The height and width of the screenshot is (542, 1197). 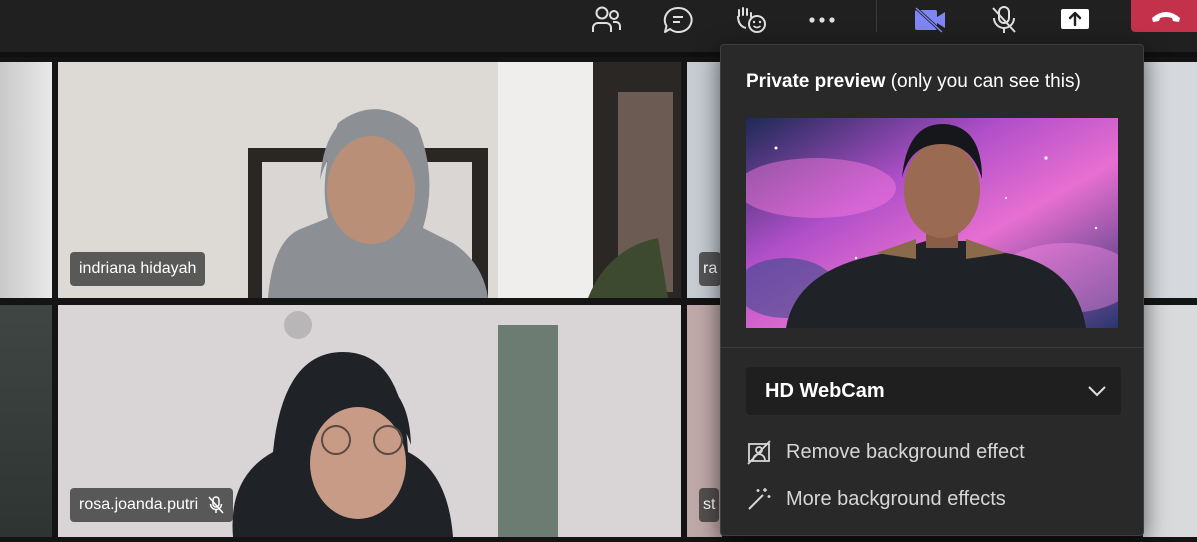 I want to click on video-tile-right-top-edge, so click(x=1170, y=180).